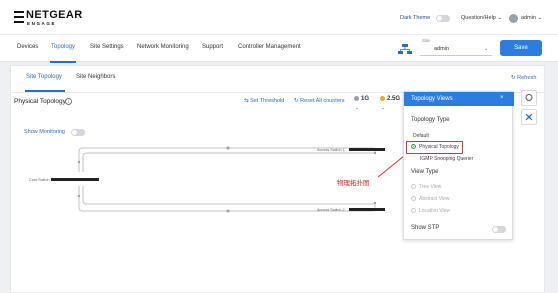  Describe the element at coordinates (430, 120) in the screenshot. I see `topology-type-heading: Topology Type` at that location.